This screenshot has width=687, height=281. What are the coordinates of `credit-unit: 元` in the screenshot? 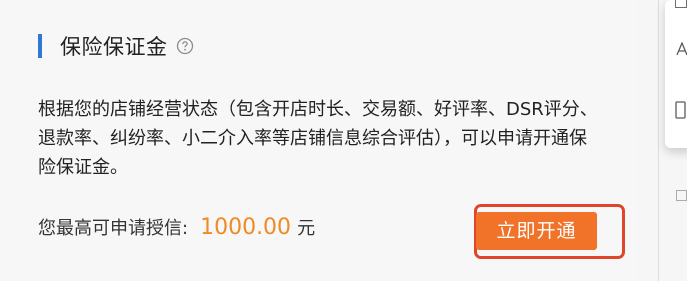 It's located at (306, 228).